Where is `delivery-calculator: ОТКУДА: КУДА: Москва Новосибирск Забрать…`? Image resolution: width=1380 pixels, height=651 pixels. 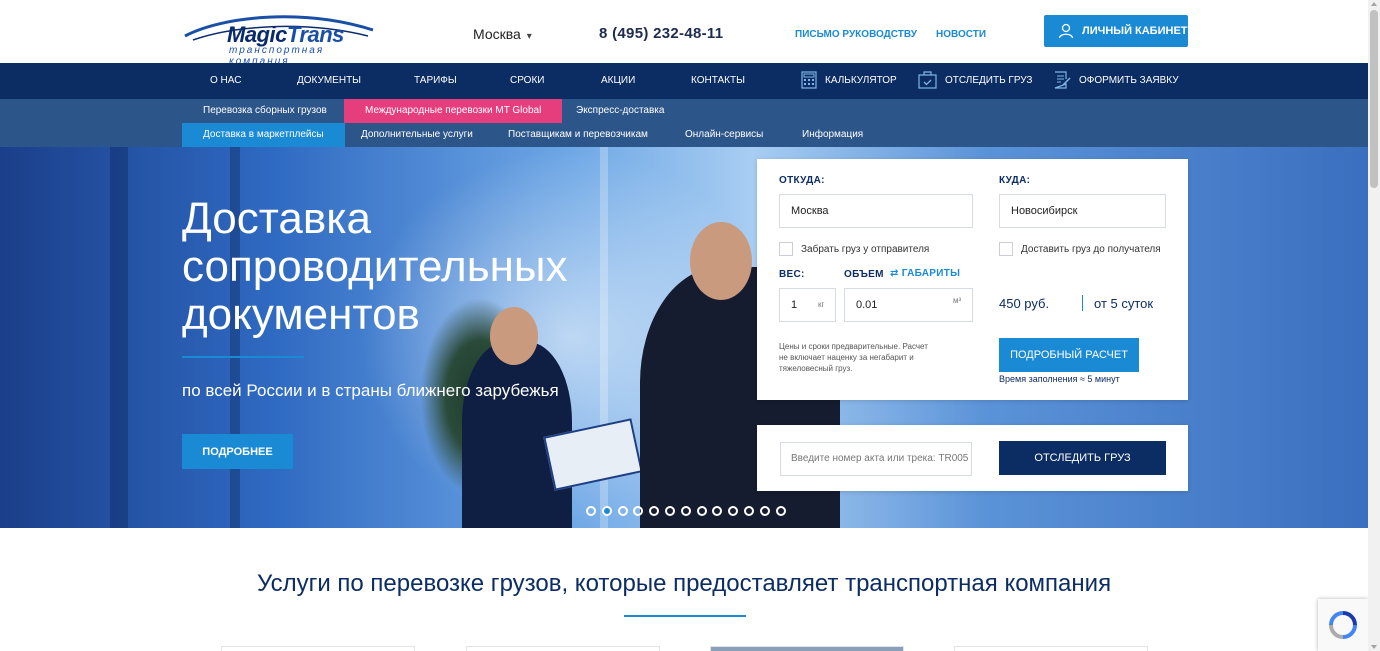
delivery-calculator: ОТКУДА: КУДА: Москва Новосибирск Забрать… is located at coordinates (972, 279).